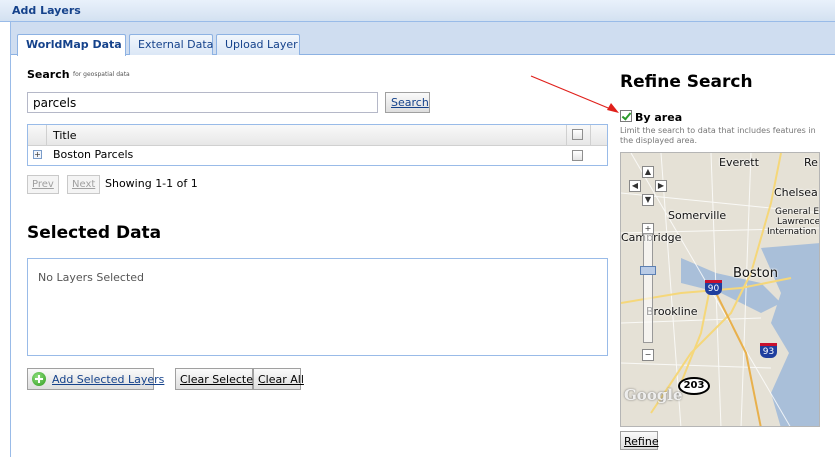 This screenshot has width=835, height=457. What do you see at coordinates (635, 186) in the screenshot?
I see `pan-left-icon: ◀` at bounding box center [635, 186].